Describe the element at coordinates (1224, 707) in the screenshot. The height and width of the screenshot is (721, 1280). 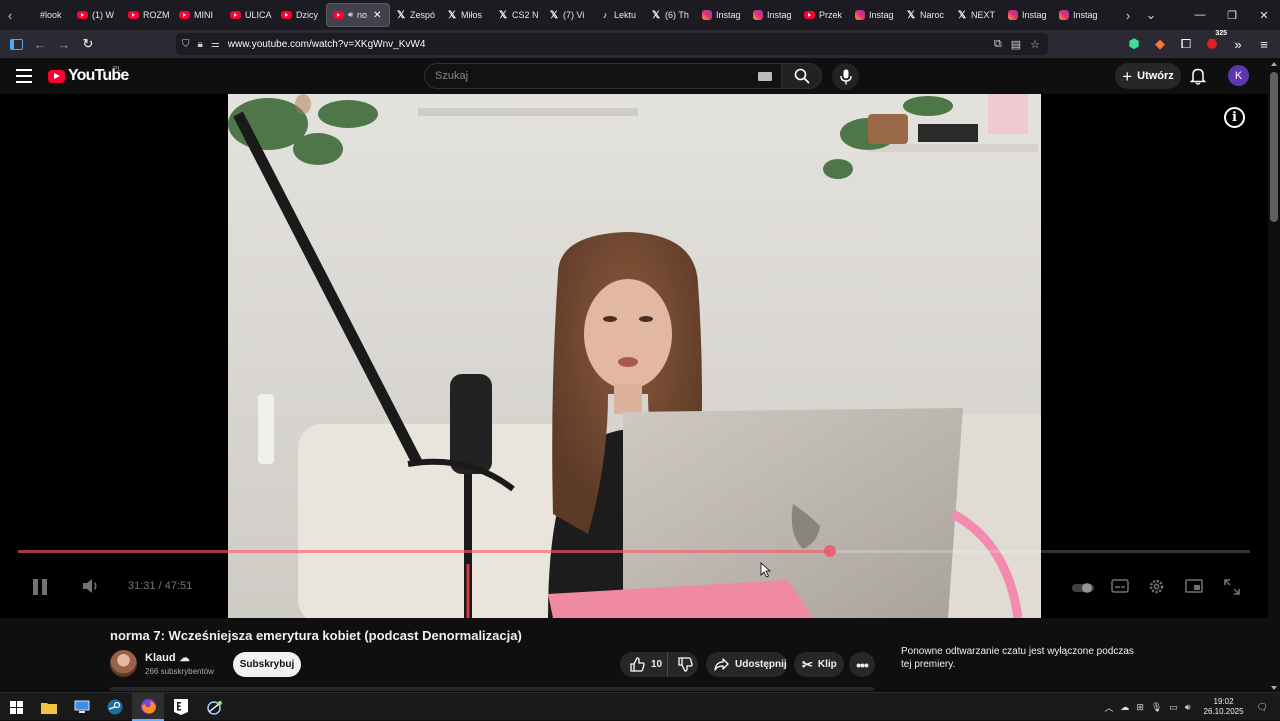
I see `clock: 19:02 26.10.2025` at that location.